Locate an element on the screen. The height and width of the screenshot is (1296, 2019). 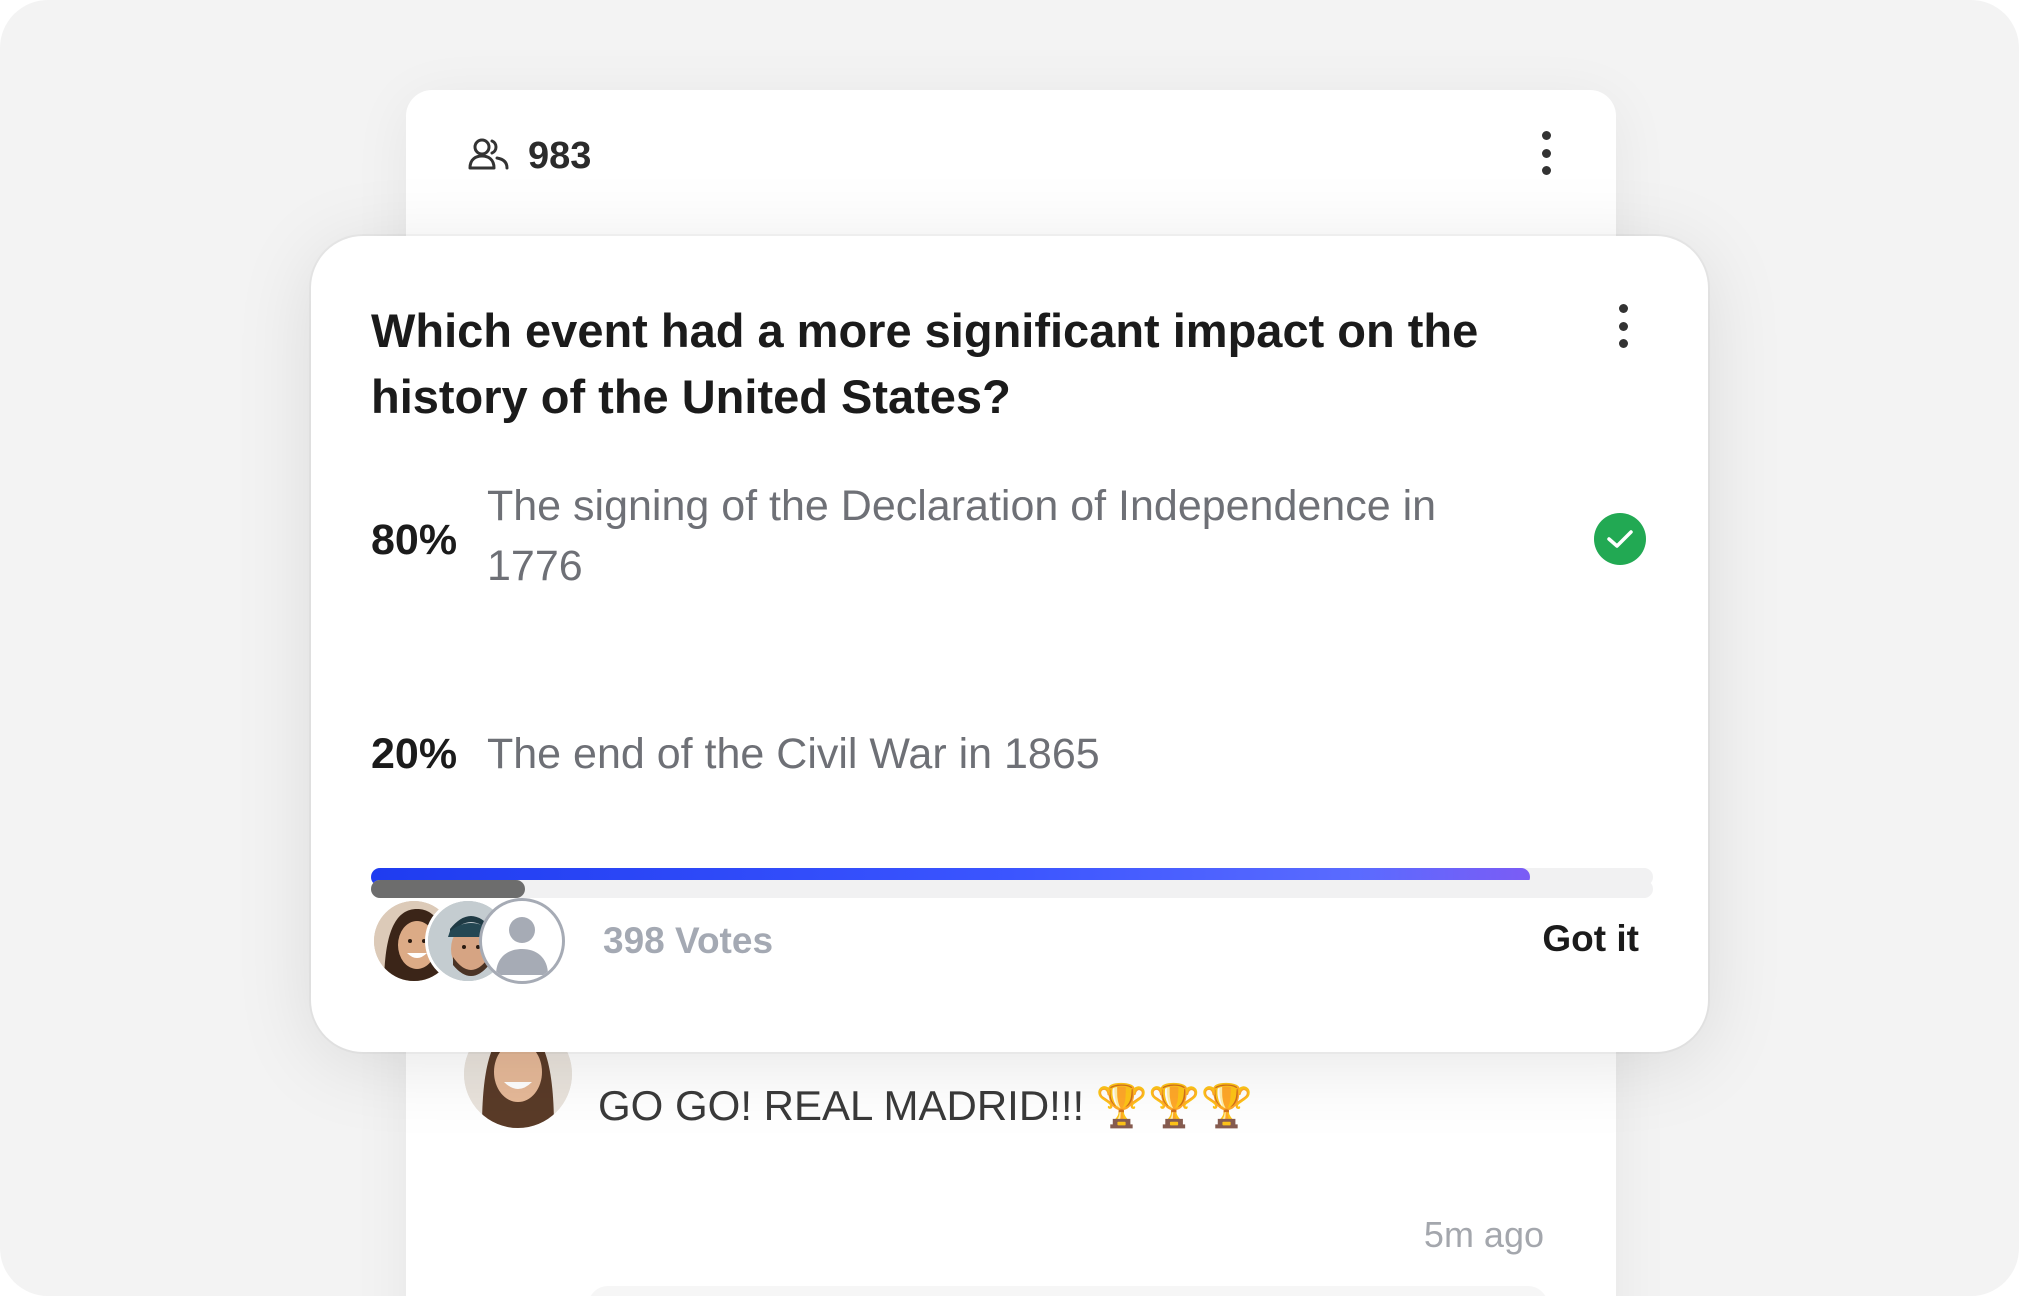
option-label: The end of the Civil War in 1865 is located at coordinates (793, 754).